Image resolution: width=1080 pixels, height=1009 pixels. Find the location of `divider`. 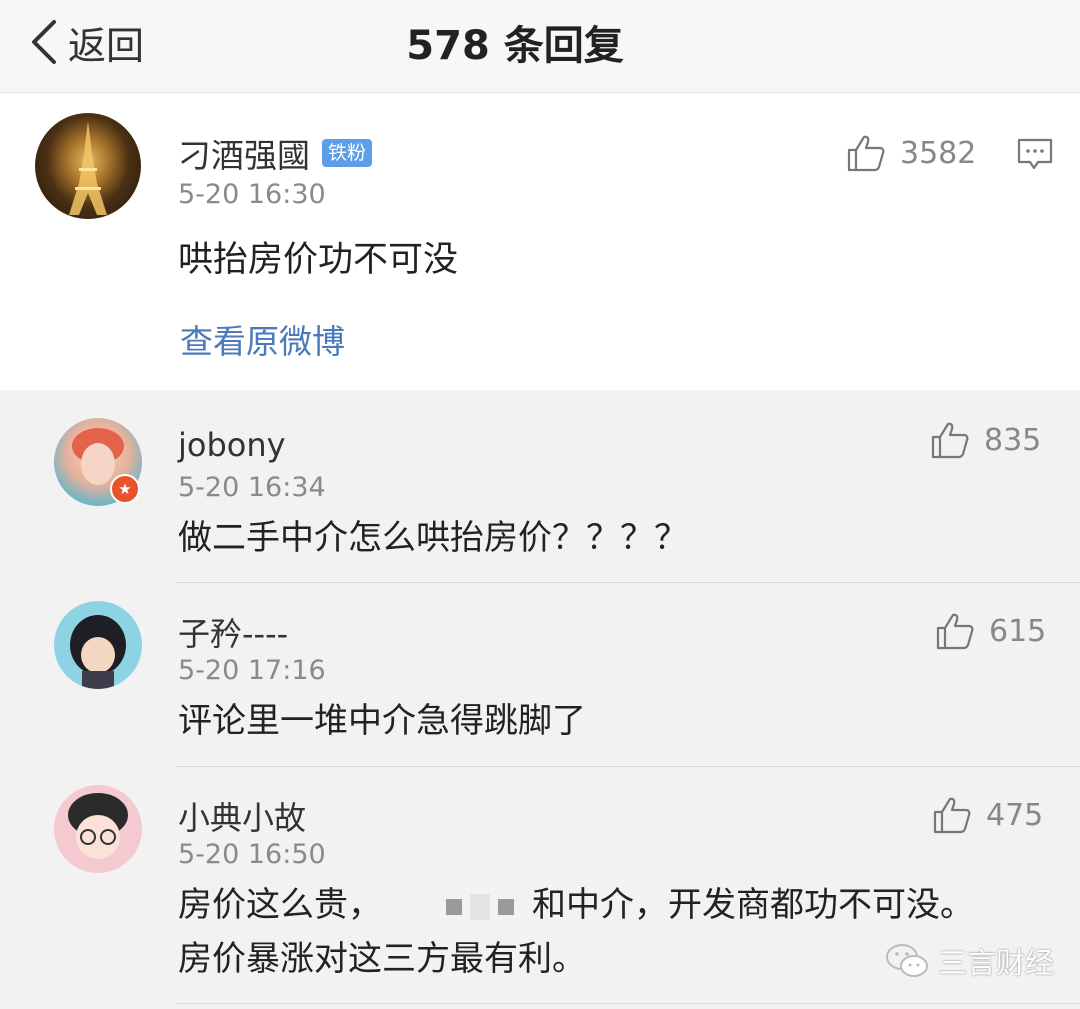

divider is located at coordinates (628, 1003).